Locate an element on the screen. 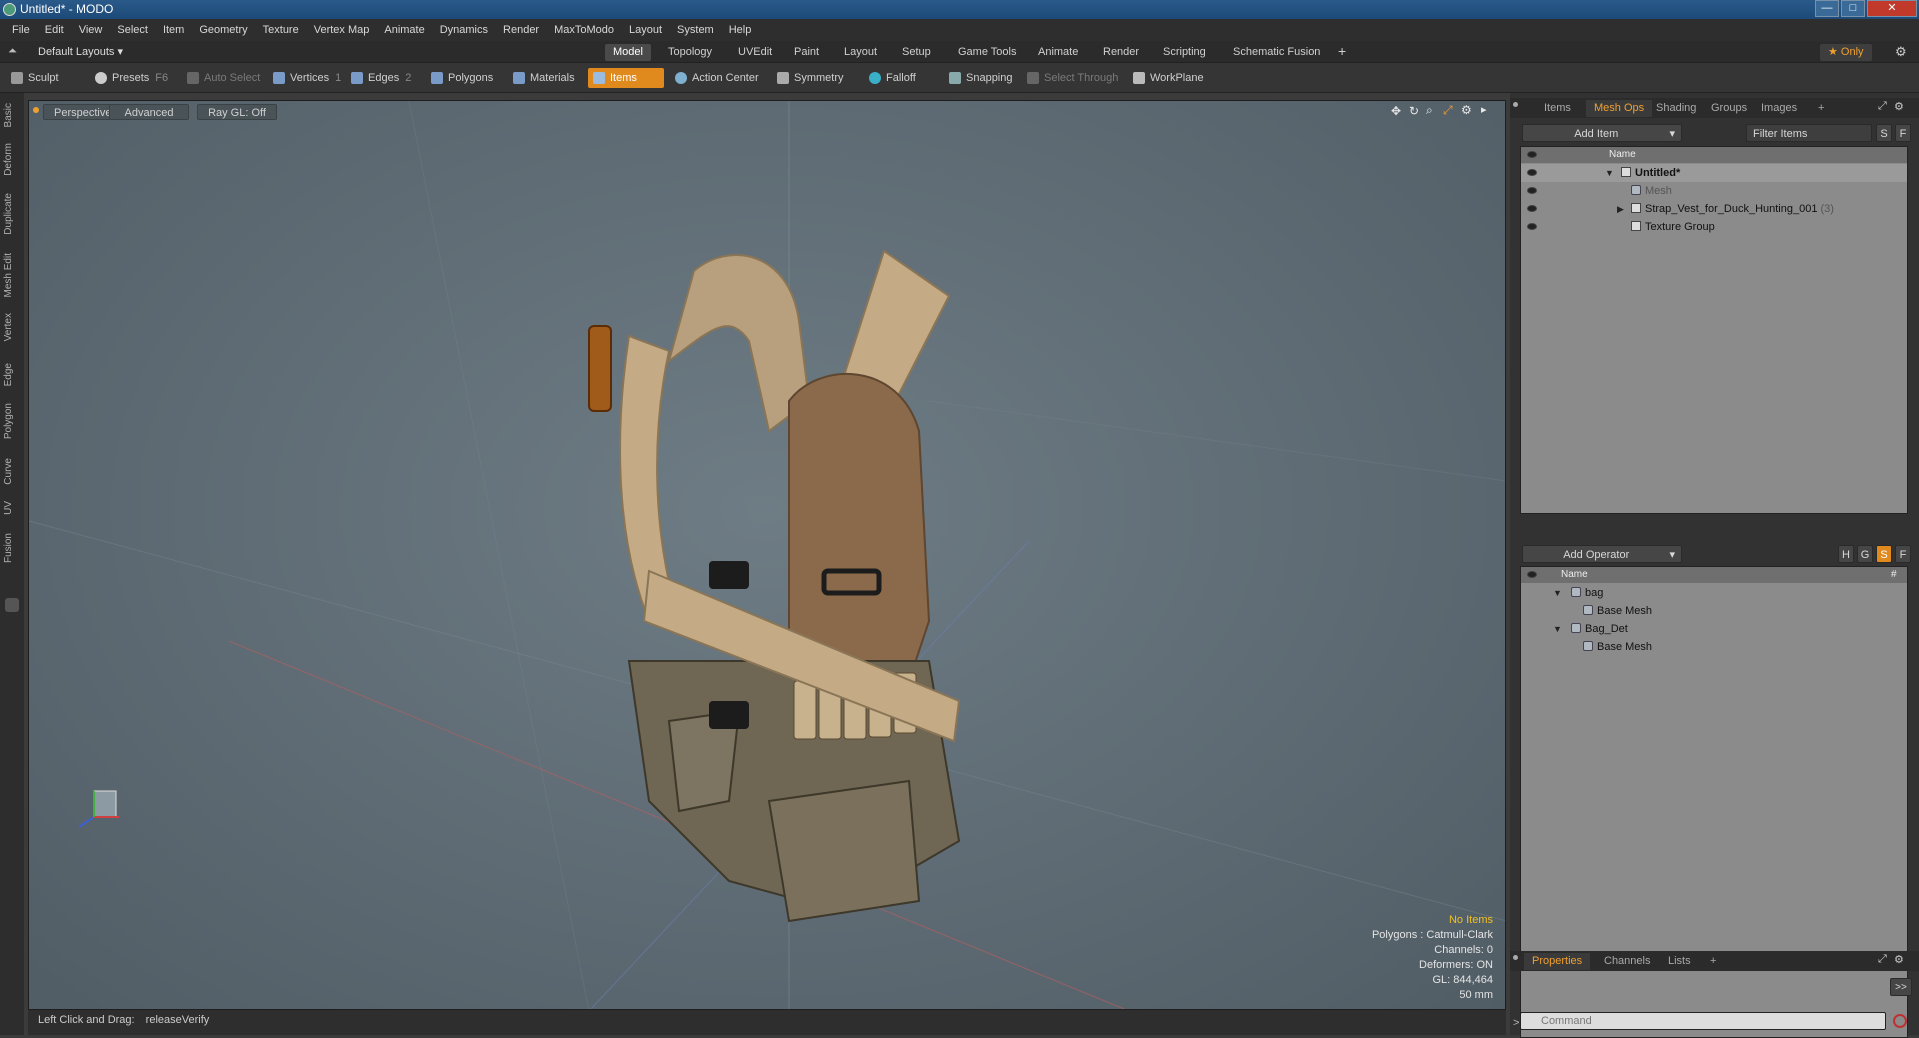  pan-icon: ✥ is located at coordinates (1396, 111).